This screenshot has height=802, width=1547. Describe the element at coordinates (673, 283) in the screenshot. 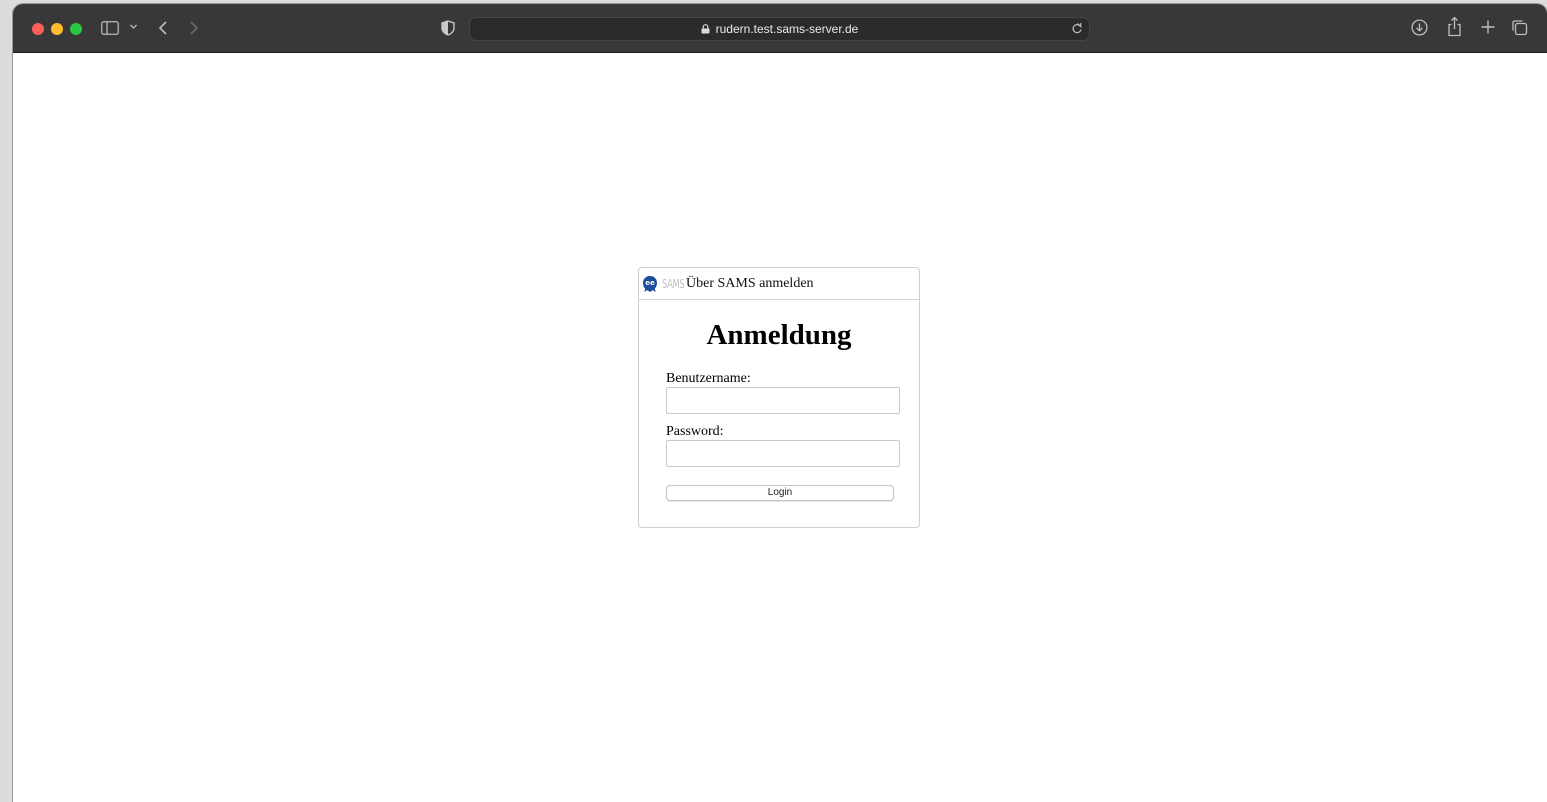

I see `sams-logo-text: SAMS` at that location.